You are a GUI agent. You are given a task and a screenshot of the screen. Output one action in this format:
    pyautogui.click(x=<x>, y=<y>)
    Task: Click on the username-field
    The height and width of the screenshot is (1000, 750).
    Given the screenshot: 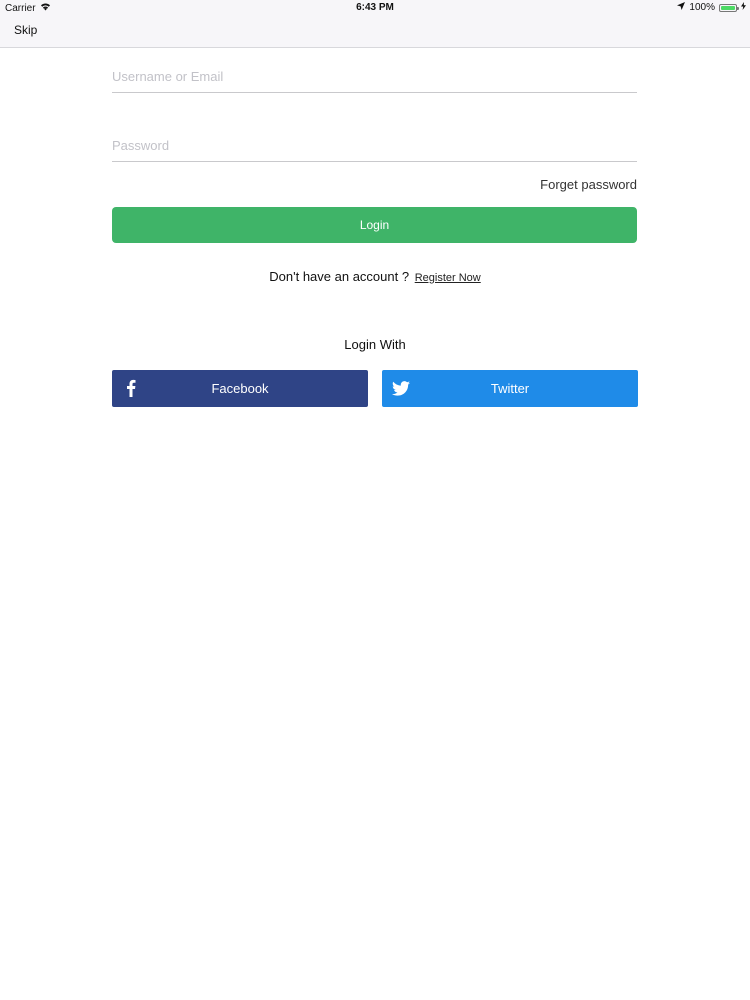 What is the action you would take?
    pyautogui.click(x=374, y=77)
    